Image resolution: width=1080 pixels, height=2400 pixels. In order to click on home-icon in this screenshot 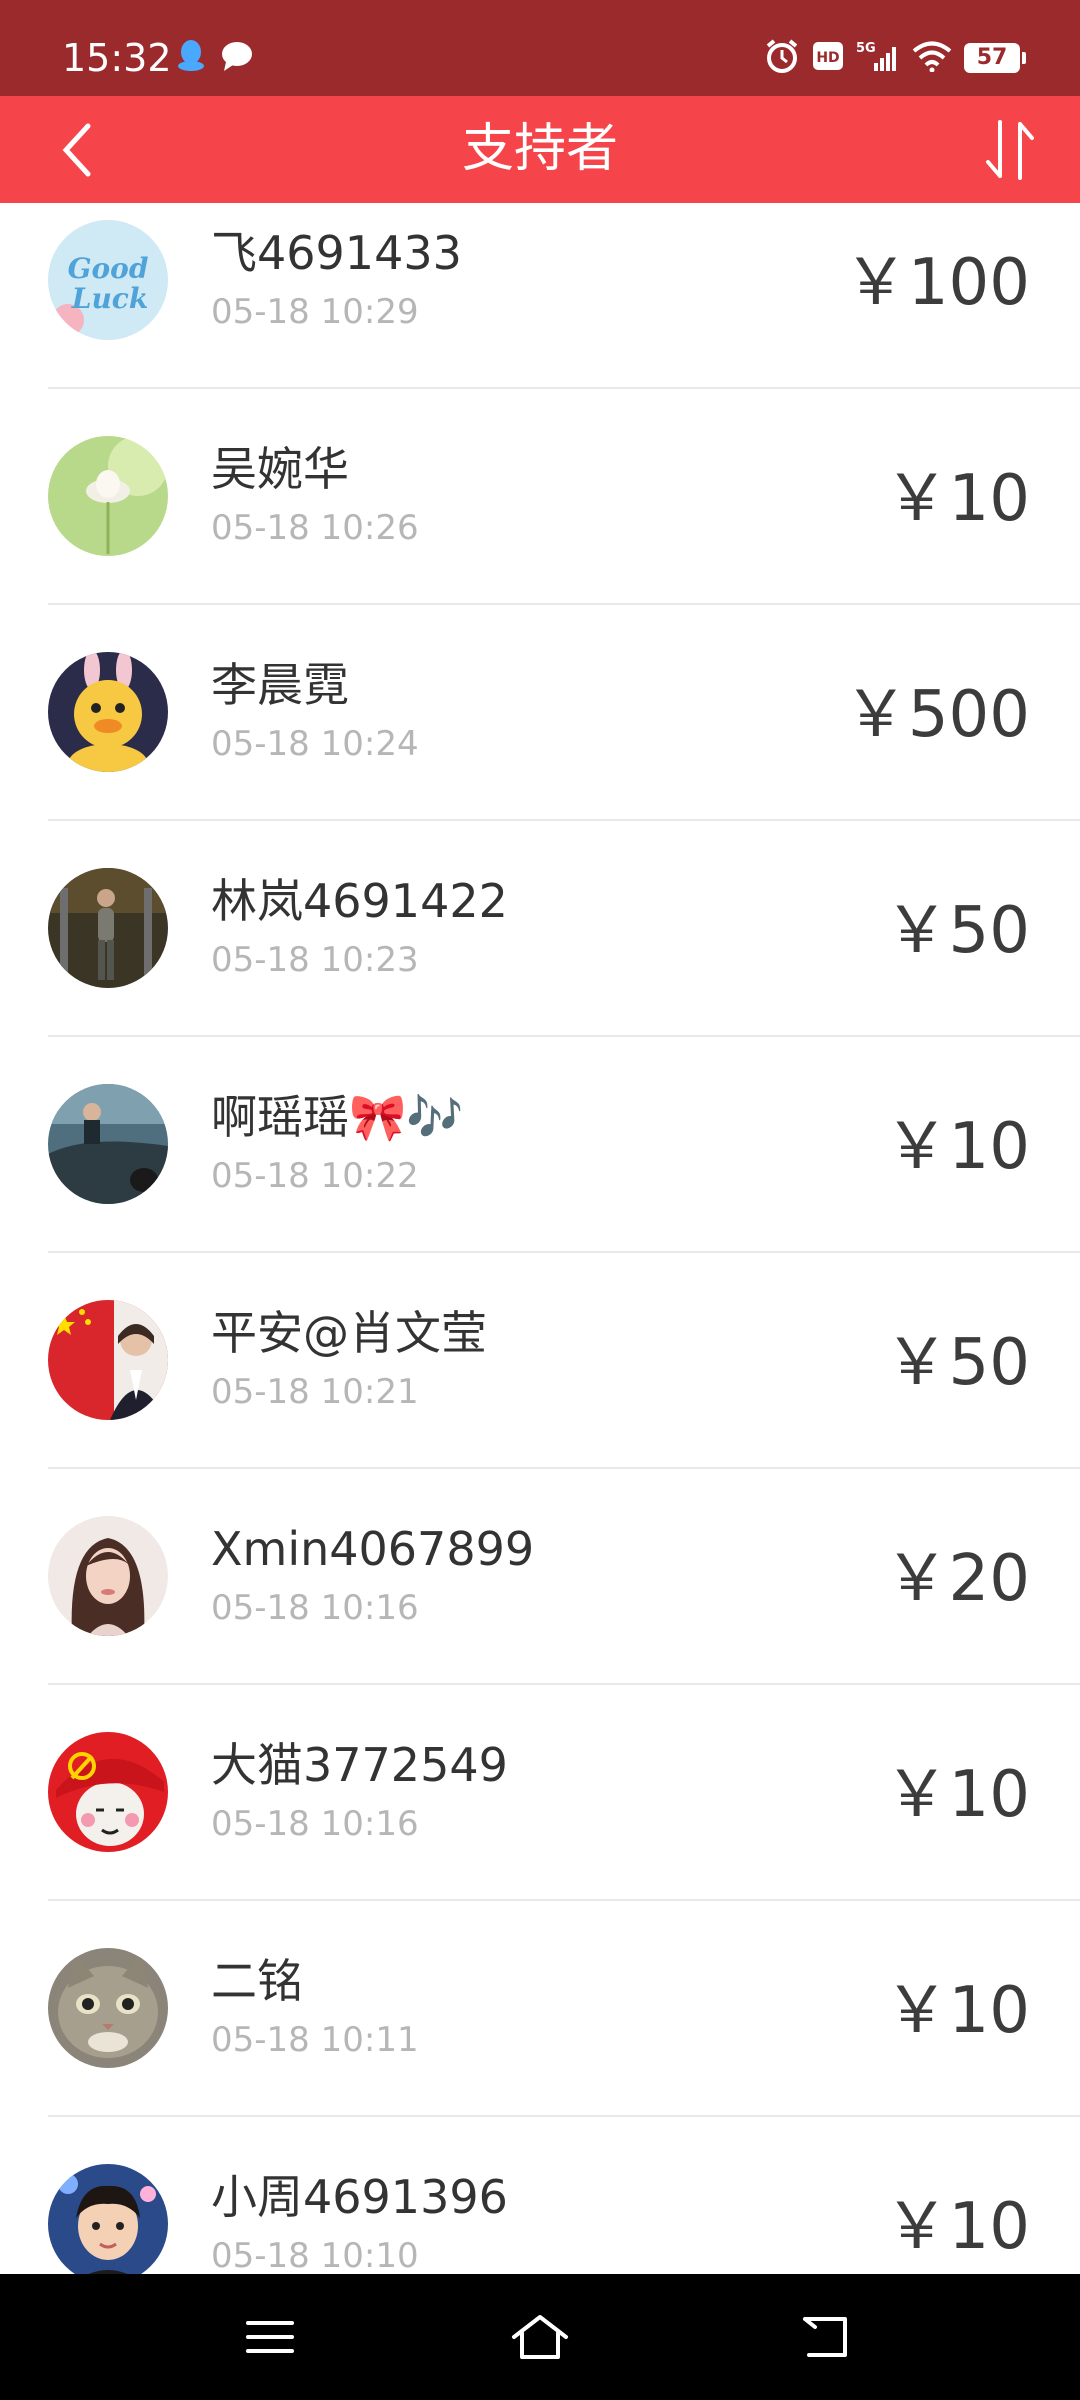, I will do `click(540, 2337)`.